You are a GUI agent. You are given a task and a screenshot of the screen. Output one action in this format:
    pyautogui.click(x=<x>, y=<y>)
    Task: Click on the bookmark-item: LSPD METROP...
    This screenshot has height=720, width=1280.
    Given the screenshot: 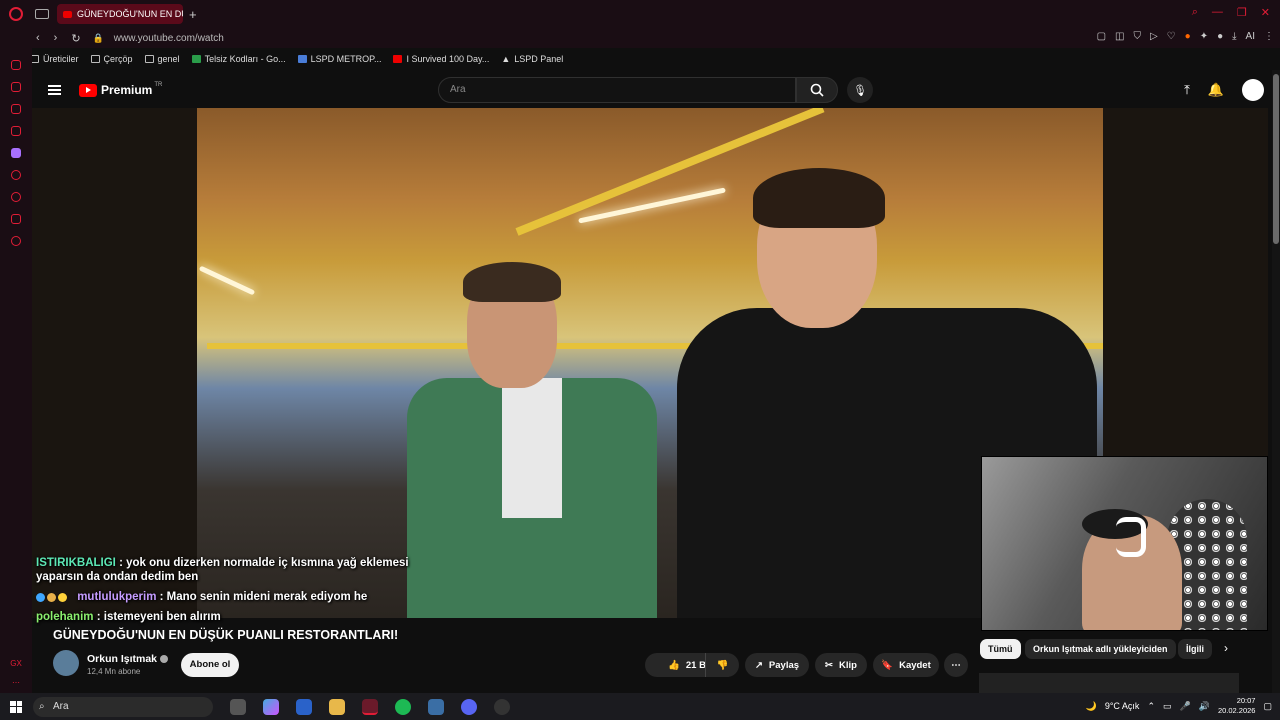 What is the action you would take?
    pyautogui.click(x=339, y=59)
    